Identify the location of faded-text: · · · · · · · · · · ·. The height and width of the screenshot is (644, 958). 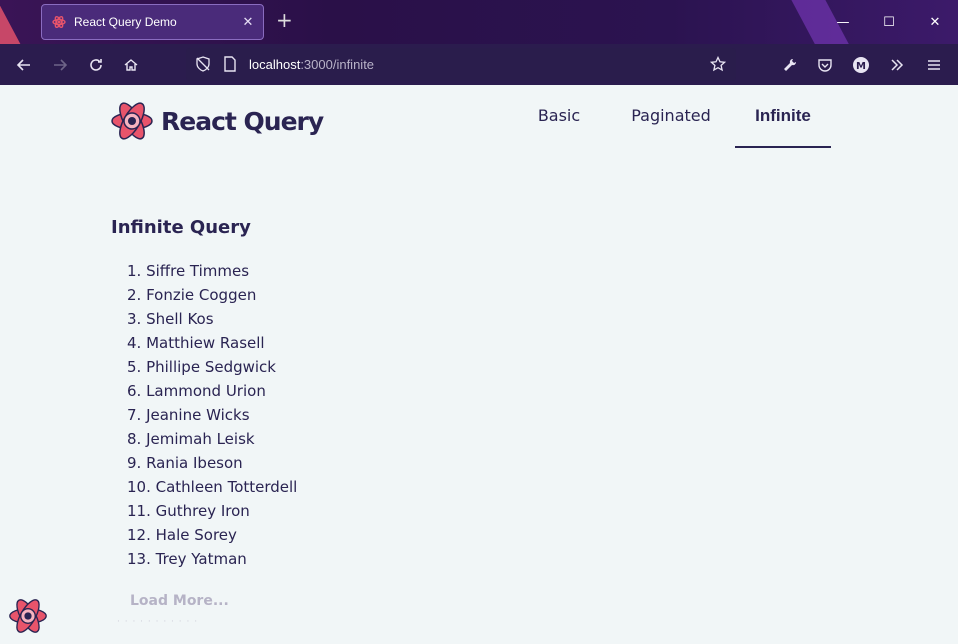
(158, 622).